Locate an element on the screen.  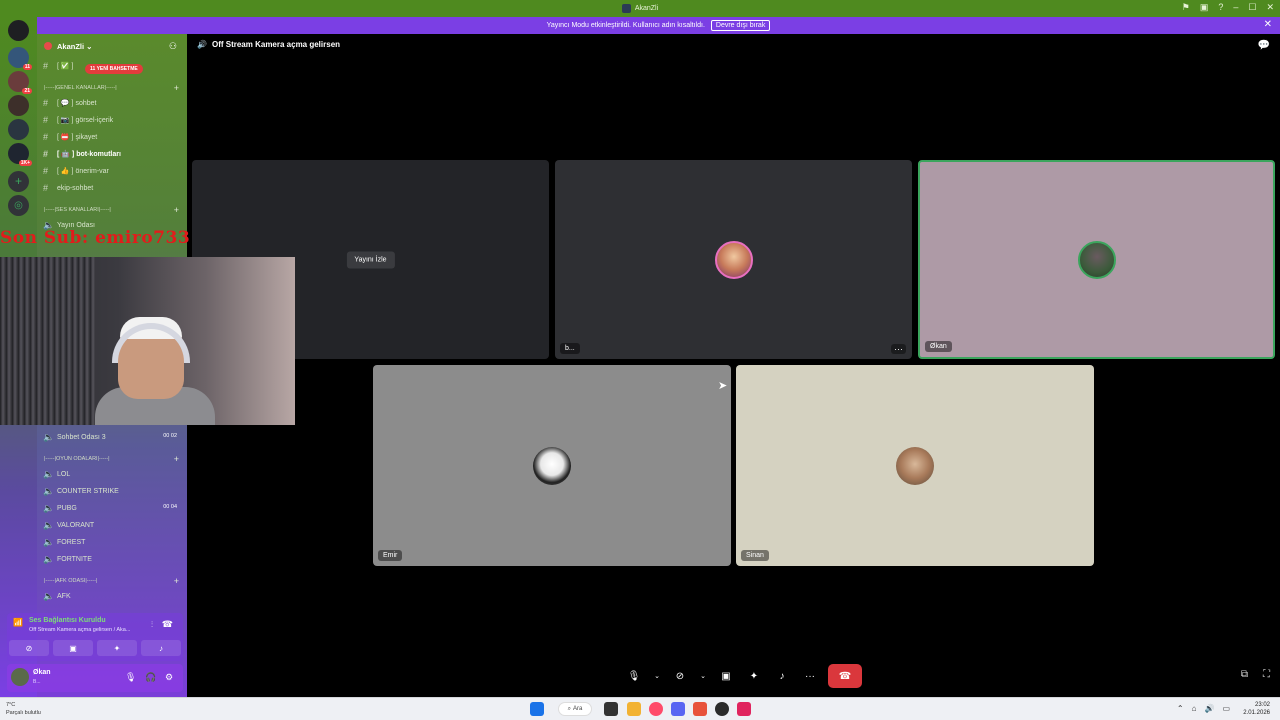
discord-taskbar-icon is located at coordinates (678, 709).